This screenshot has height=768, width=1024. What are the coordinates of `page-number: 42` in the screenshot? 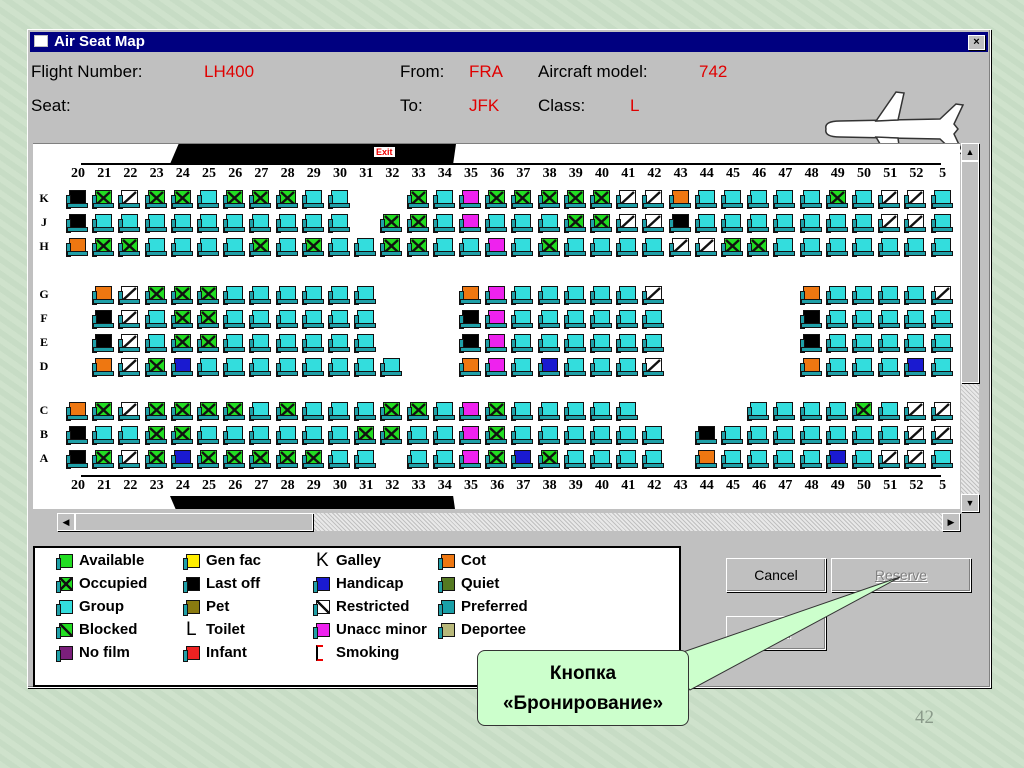 It's located at (924, 717).